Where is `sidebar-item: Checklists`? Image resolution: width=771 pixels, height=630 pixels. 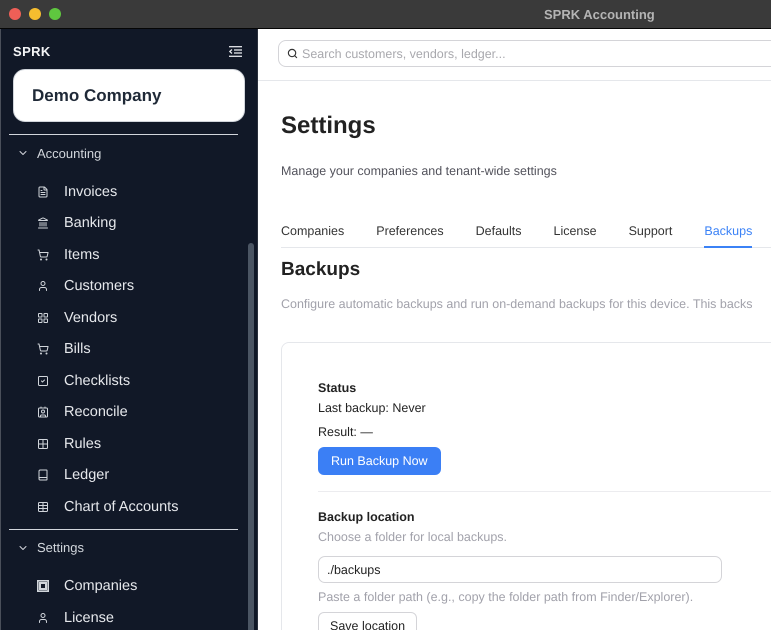
sidebar-item: Checklists is located at coordinates (135, 380).